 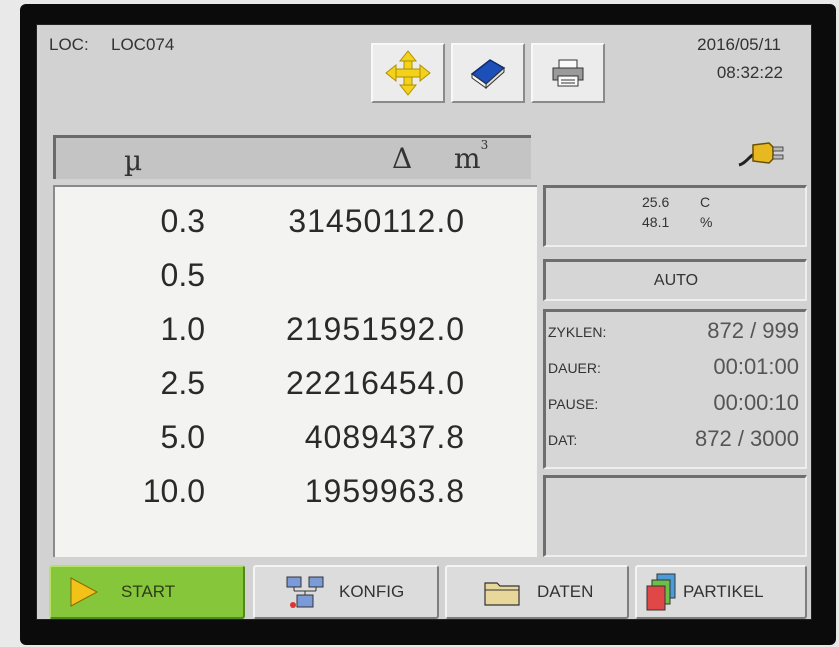 What do you see at coordinates (292, 157) in the screenshot?
I see `column-header-bar: µ Δ m3` at bounding box center [292, 157].